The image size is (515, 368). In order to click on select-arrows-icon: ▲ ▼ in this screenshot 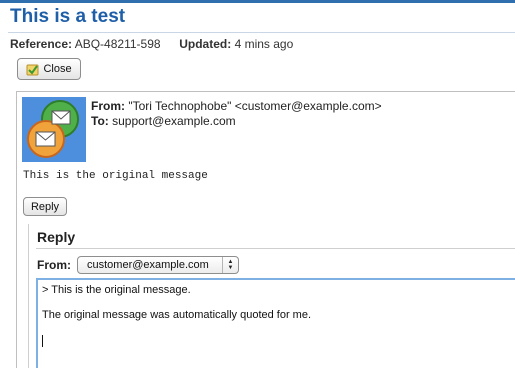, I will do `click(230, 265)`.